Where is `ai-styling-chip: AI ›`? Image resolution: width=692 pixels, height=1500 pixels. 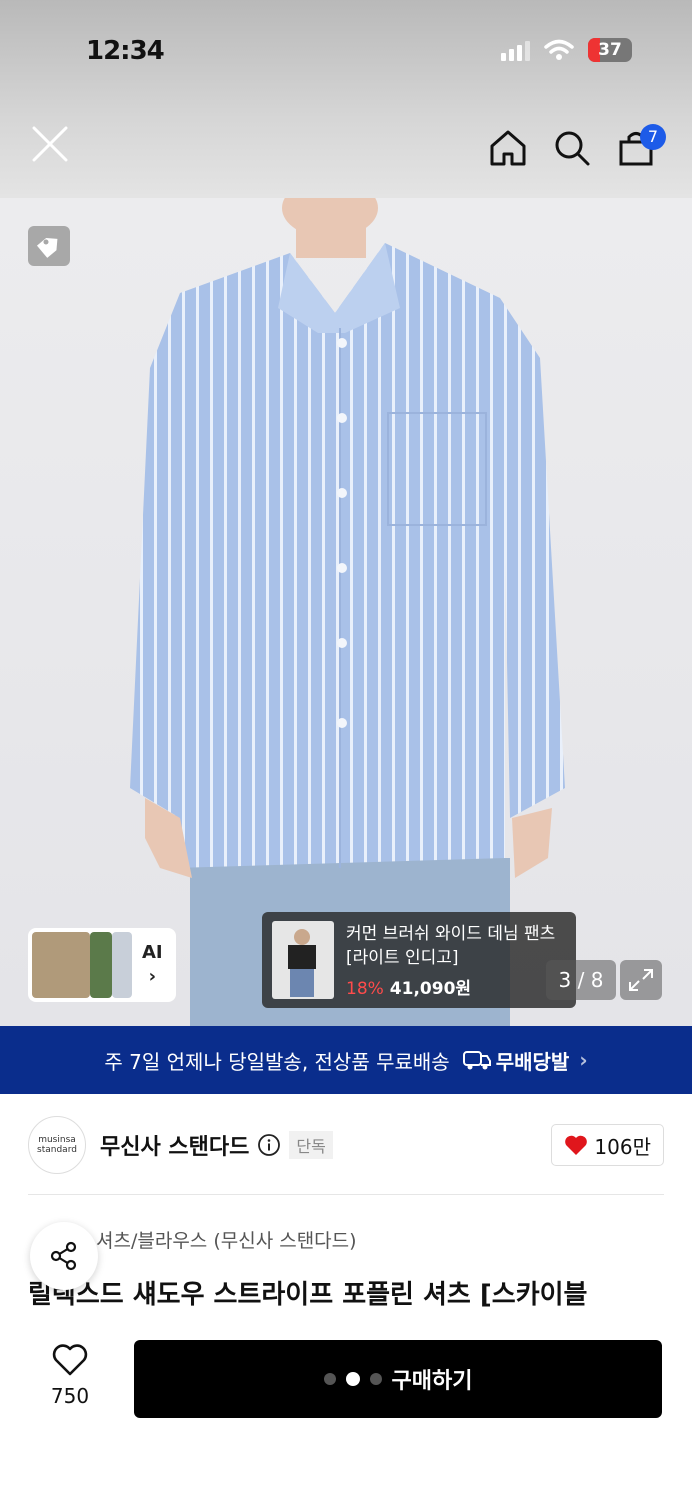
ai-styling-chip: AI › is located at coordinates (102, 965).